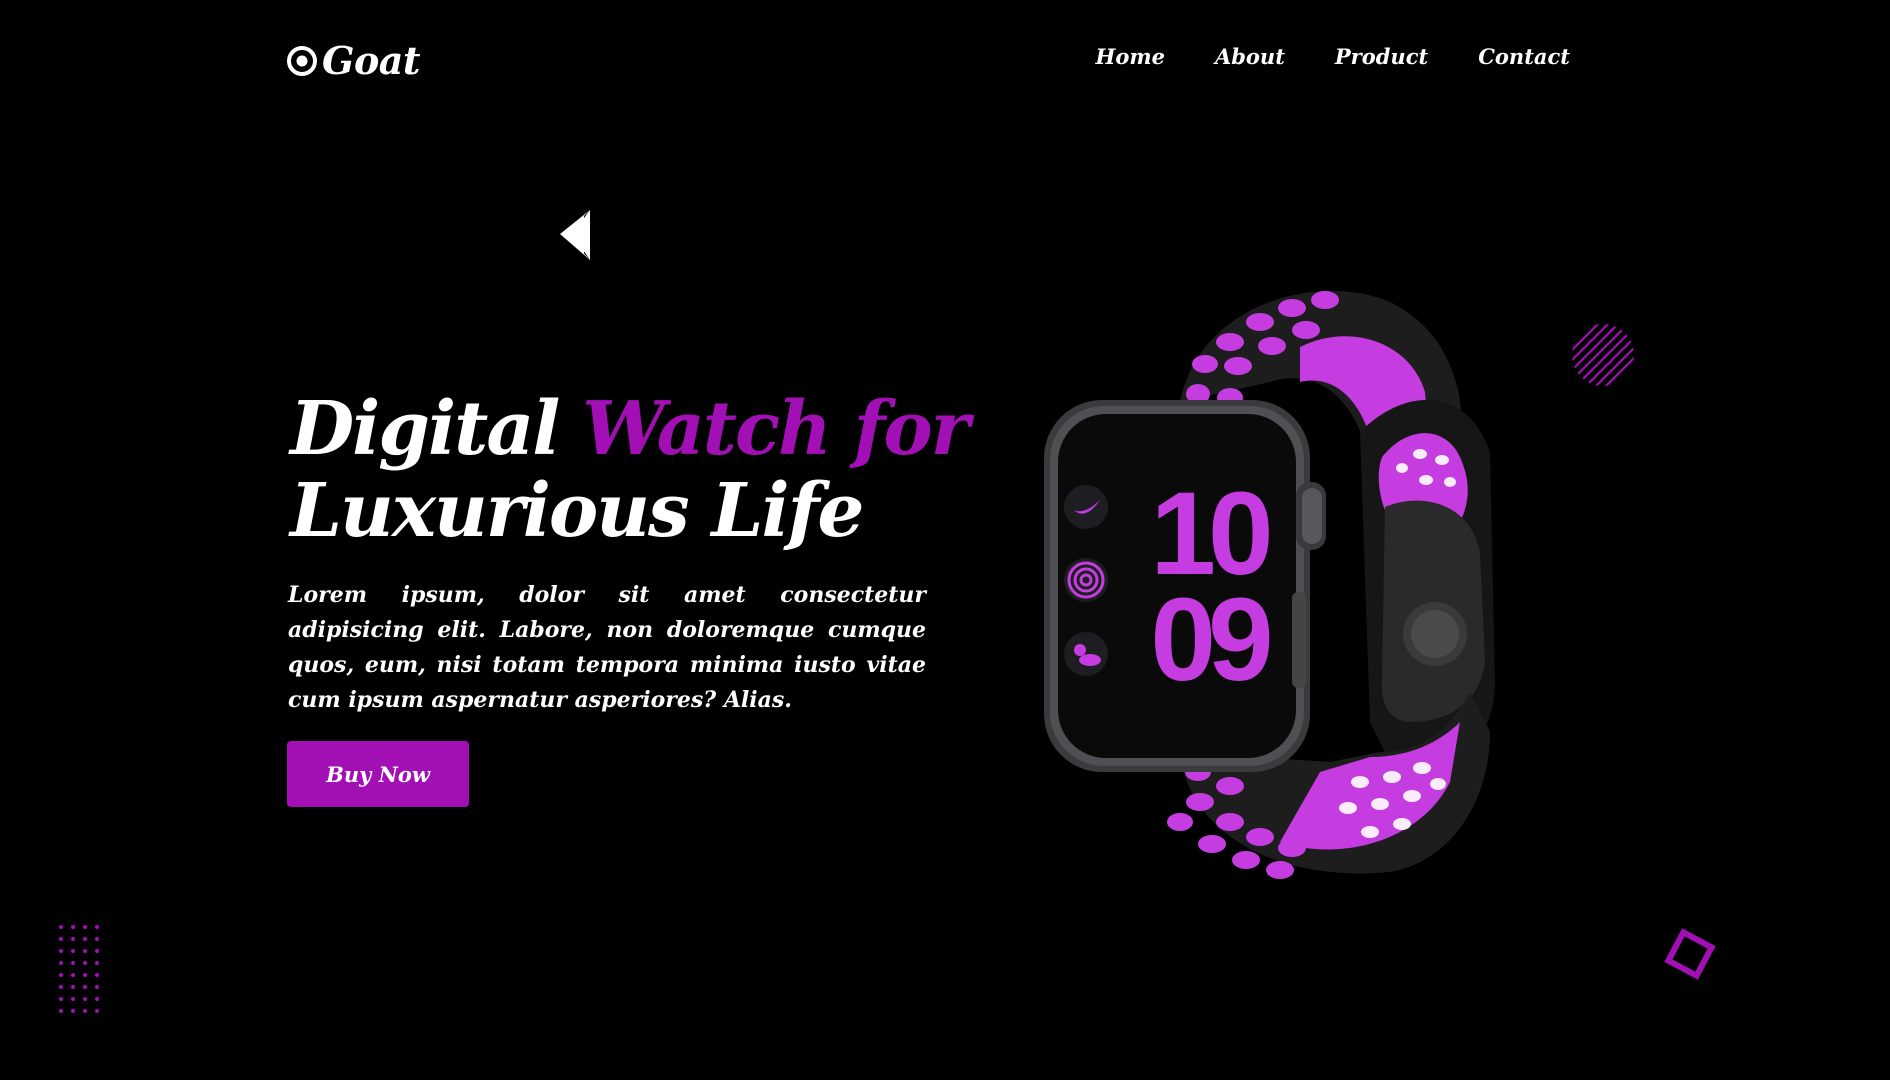  I want to click on hero-title-accent: Watch for, so click(776, 429).